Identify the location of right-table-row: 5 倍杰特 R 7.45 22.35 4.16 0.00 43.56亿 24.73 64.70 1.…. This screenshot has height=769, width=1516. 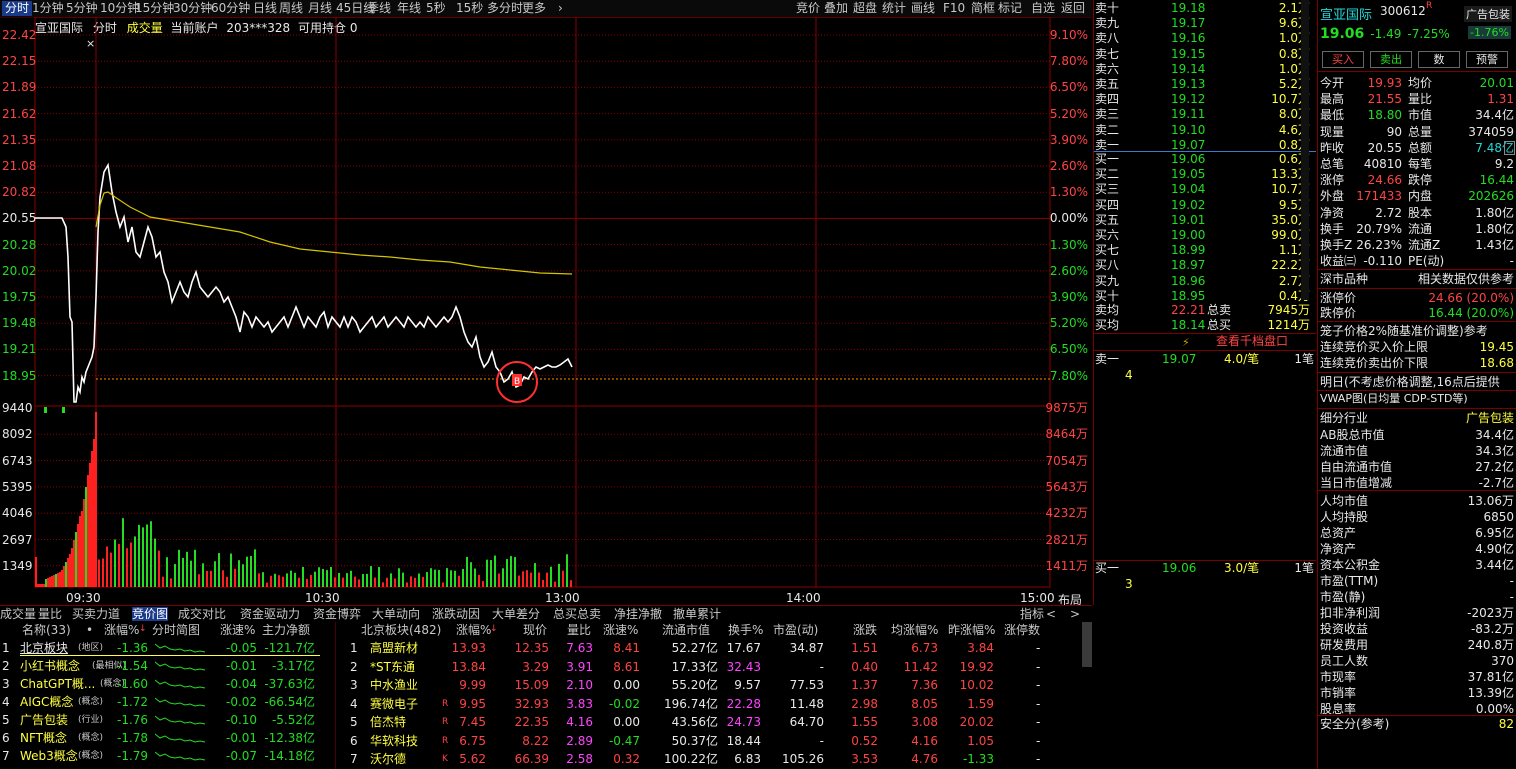
(708, 722).